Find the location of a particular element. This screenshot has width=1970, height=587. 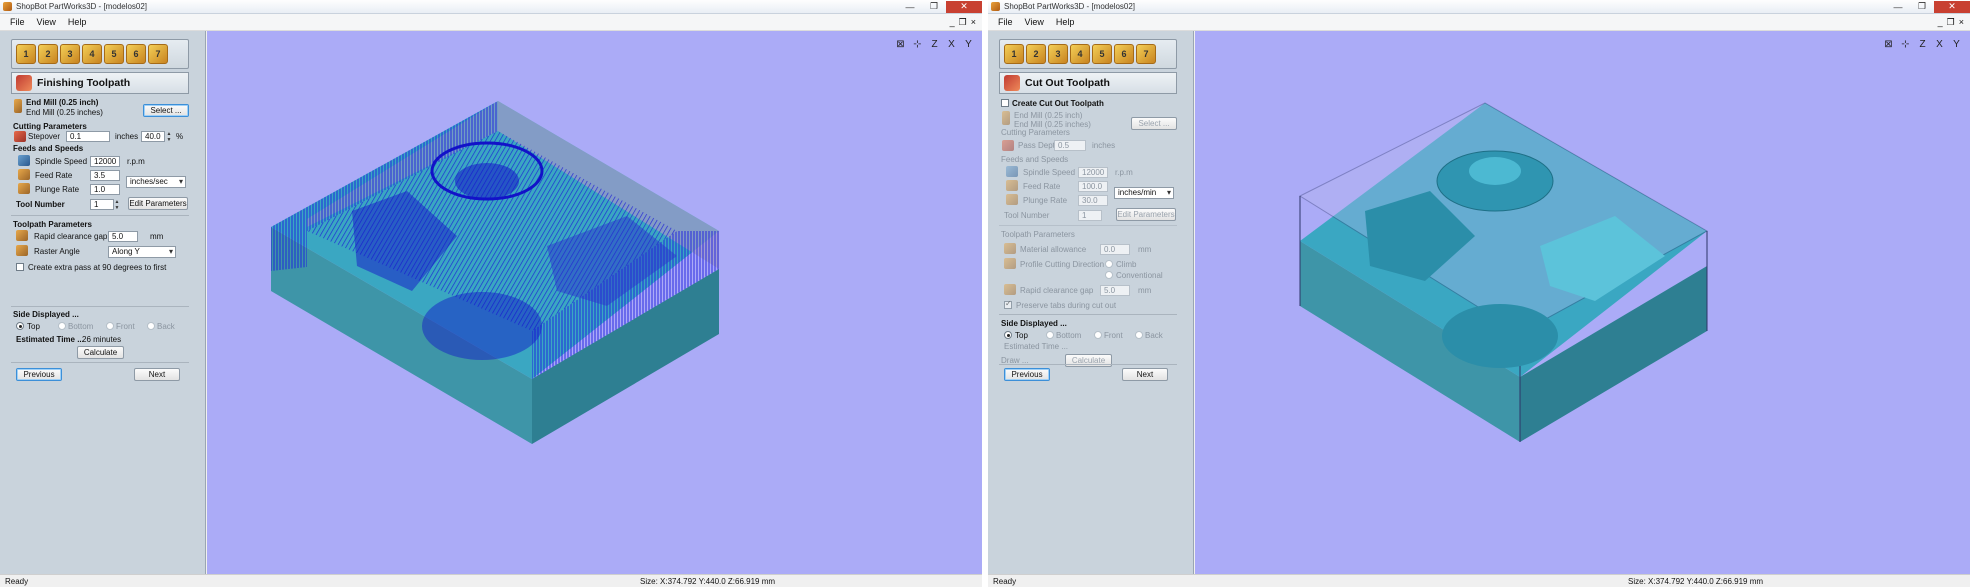

feed-rate-icon is located at coordinates (1012, 185).